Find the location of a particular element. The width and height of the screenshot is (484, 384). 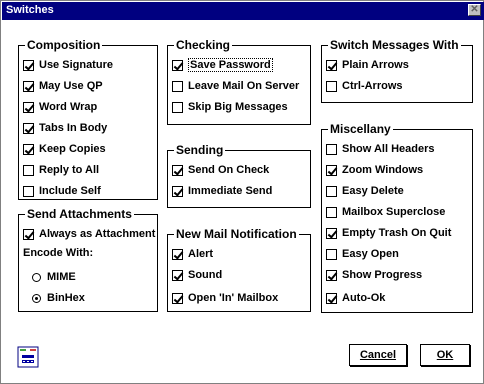

easy-open-checkbox: Easy Open is located at coordinates (362, 254).